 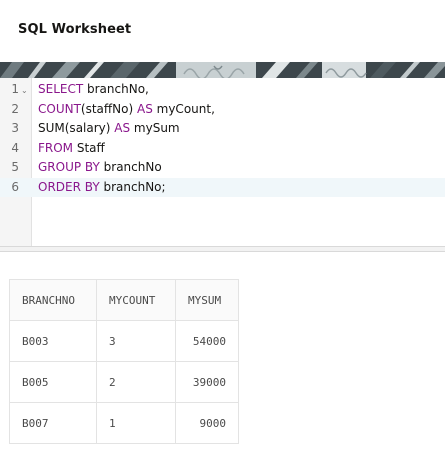 I want to click on sql-text: branchNo;, so click(x=132, y=186).